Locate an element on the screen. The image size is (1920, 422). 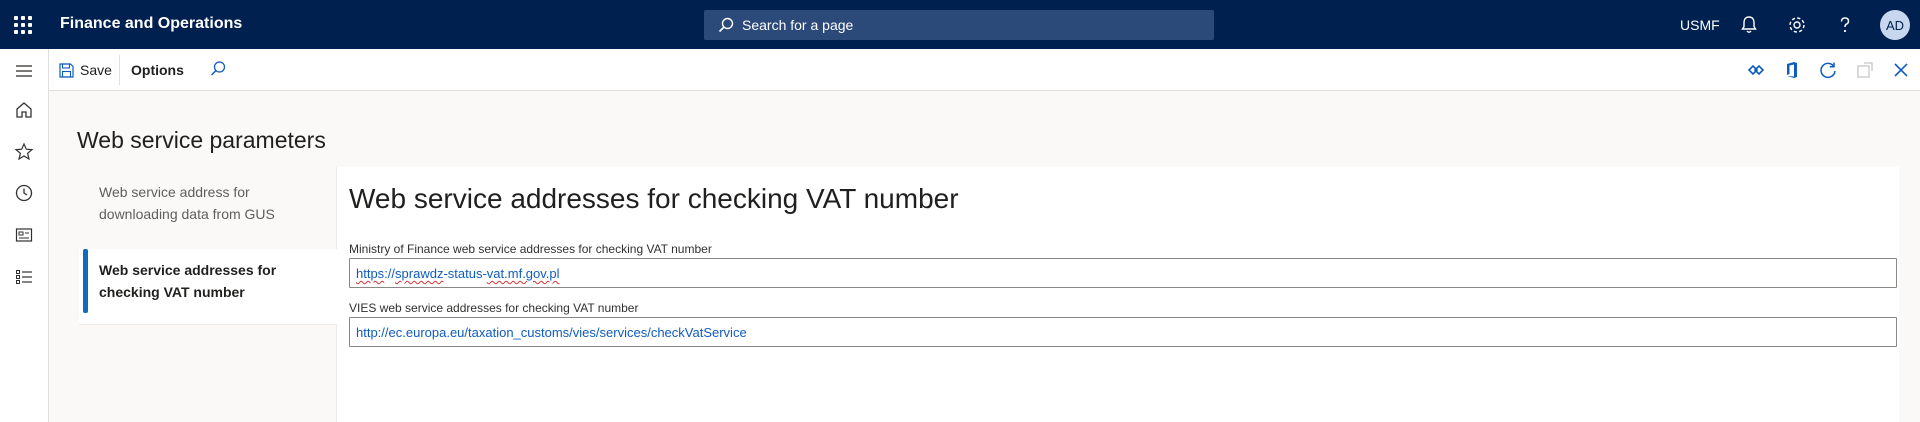
ministry-url-field: https://sprawdz-status-vat.mf.gov.pl is located at coordinates (1123, 273).